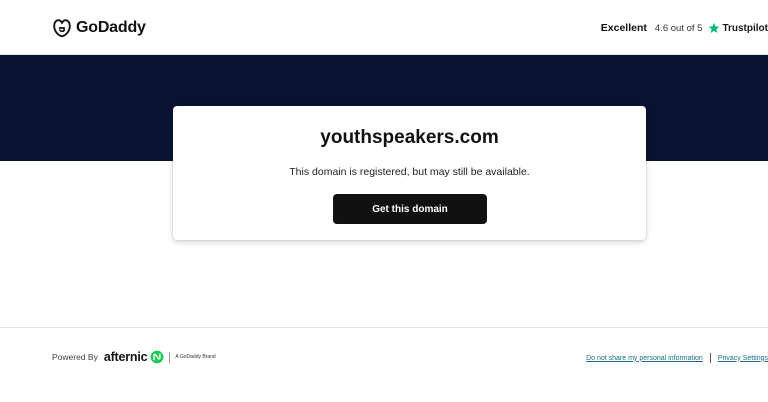 The image size is (768, 402). I want to click on rating-score: 4.6 out of 5, so click(678, 28).